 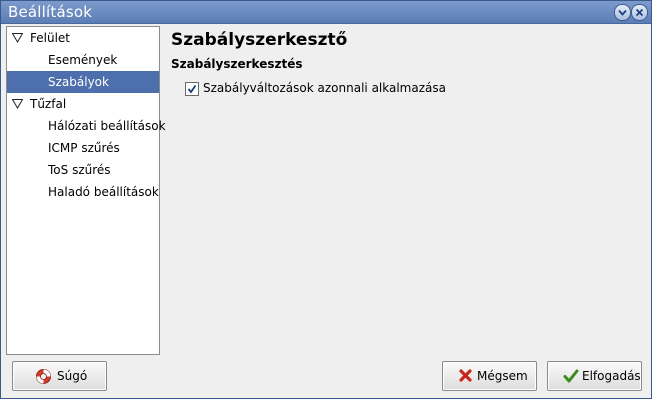 What do you see at coordinates (259, 40) in the screenshot?
I see `page-title: Szabályszerkesztő` at bounding box center [259, 40].